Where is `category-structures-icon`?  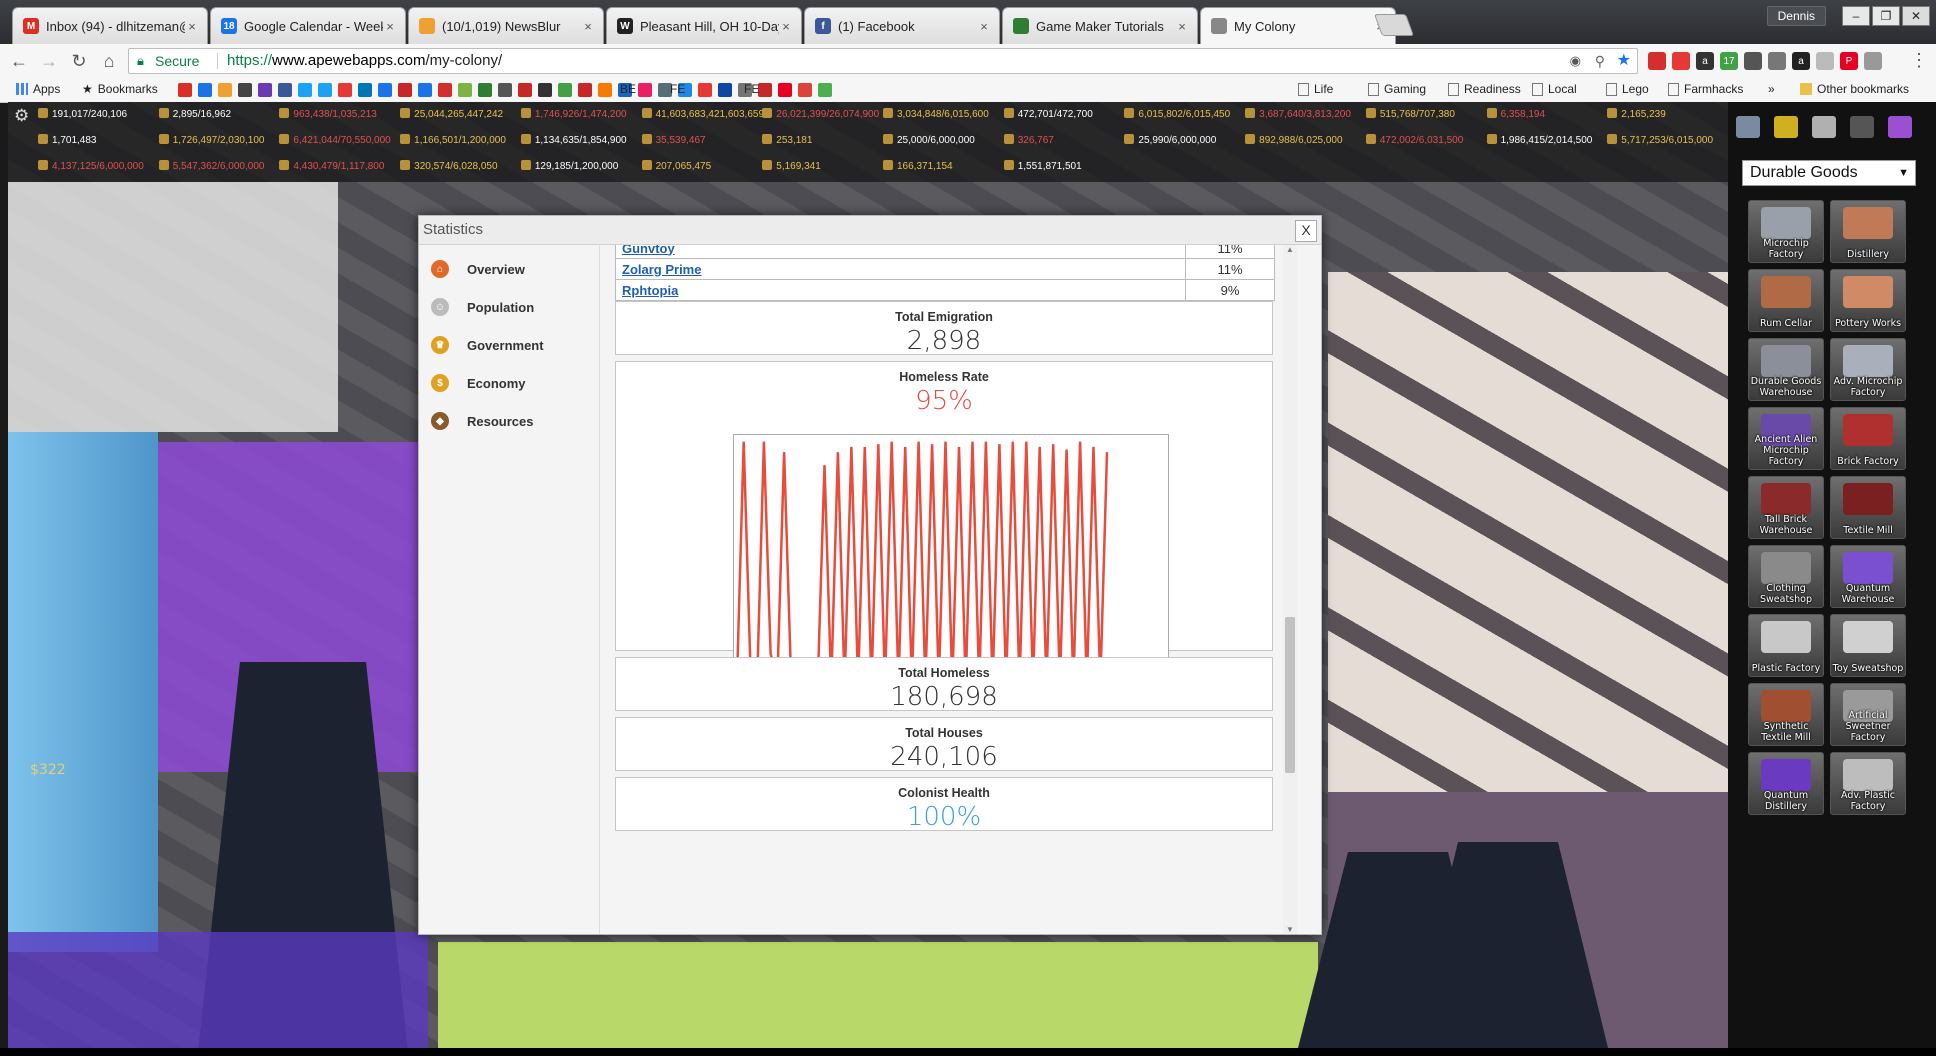
category-structures-icon is located at coordinates (1748, 127).